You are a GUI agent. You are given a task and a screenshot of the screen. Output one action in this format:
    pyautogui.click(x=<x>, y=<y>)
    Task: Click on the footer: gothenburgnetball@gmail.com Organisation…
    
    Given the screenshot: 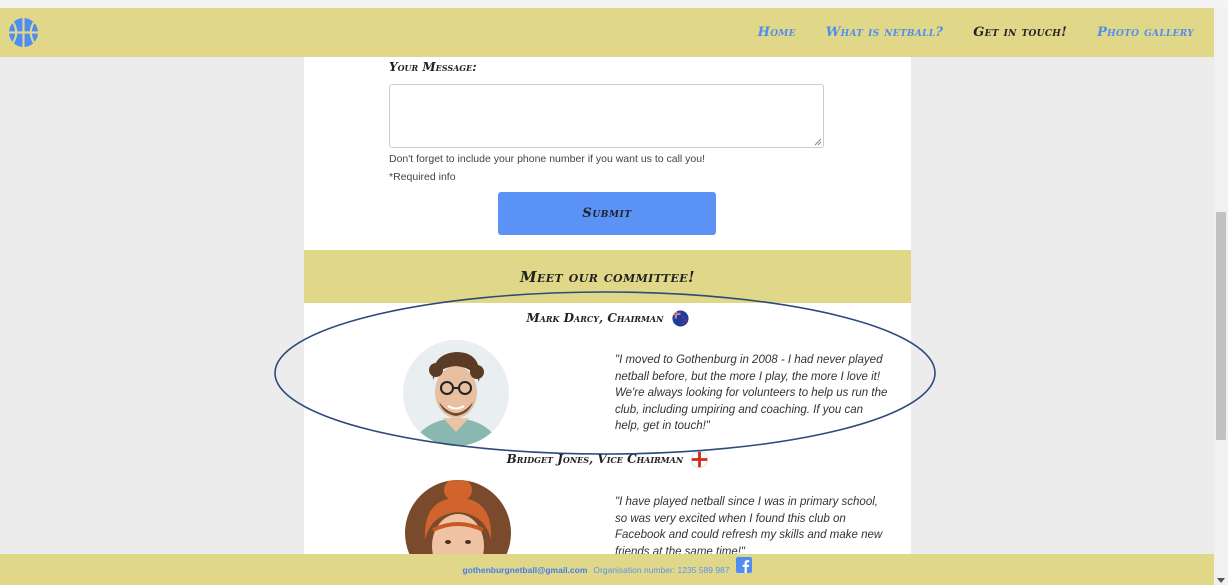 What is the action you would take?
    pyautogui.click(x=607, y=569)
    